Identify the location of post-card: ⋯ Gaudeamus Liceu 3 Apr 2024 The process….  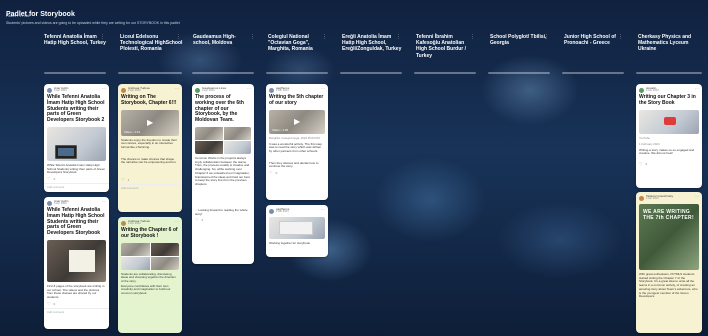
(223, 174).